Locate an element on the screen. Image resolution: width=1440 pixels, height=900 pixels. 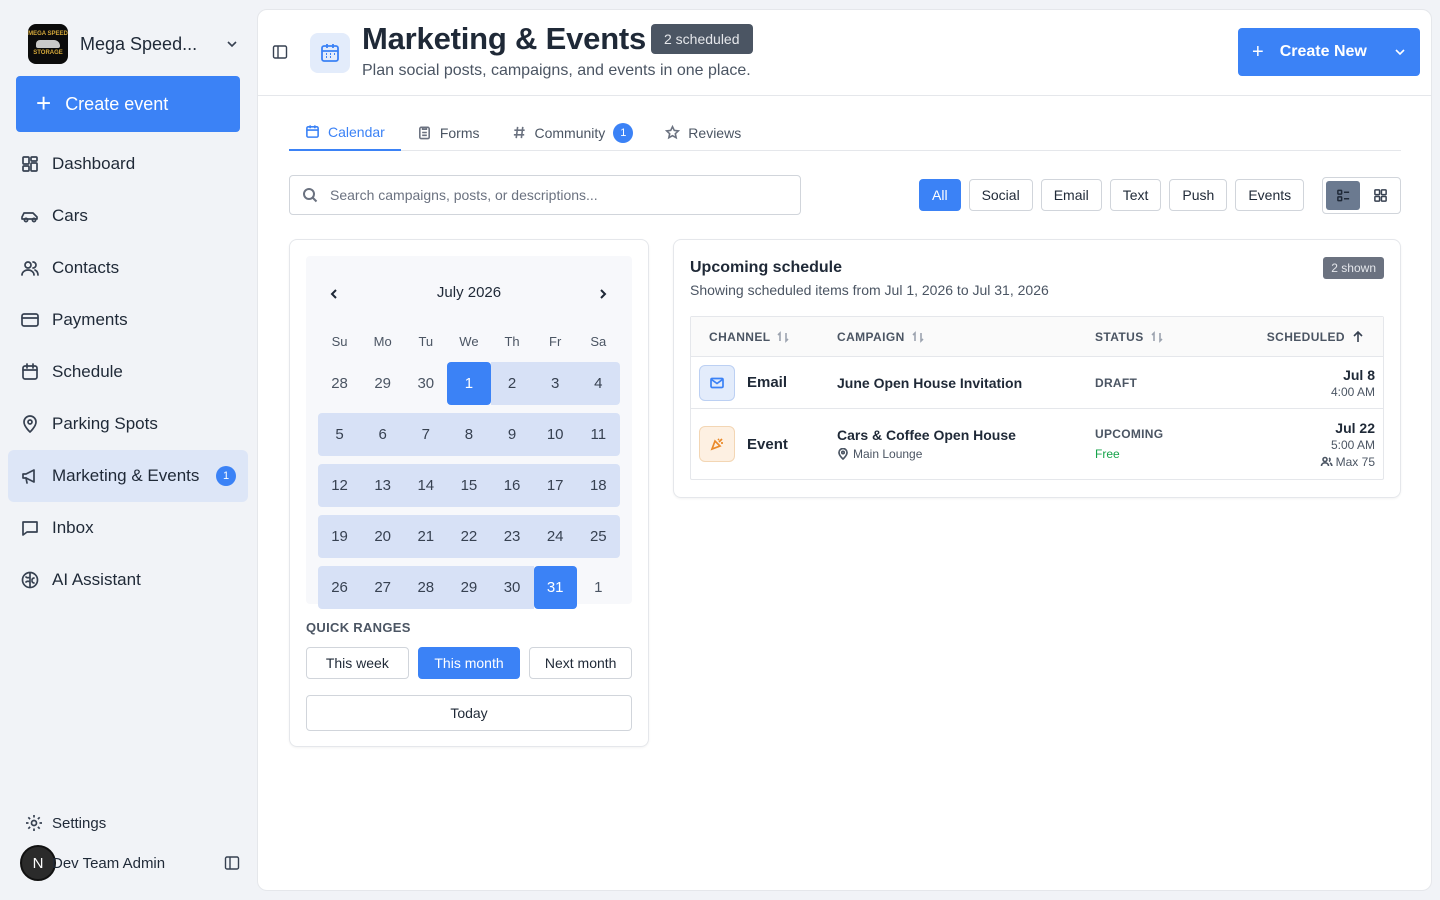
weekday-label: We is located at coordinates (469, 341).